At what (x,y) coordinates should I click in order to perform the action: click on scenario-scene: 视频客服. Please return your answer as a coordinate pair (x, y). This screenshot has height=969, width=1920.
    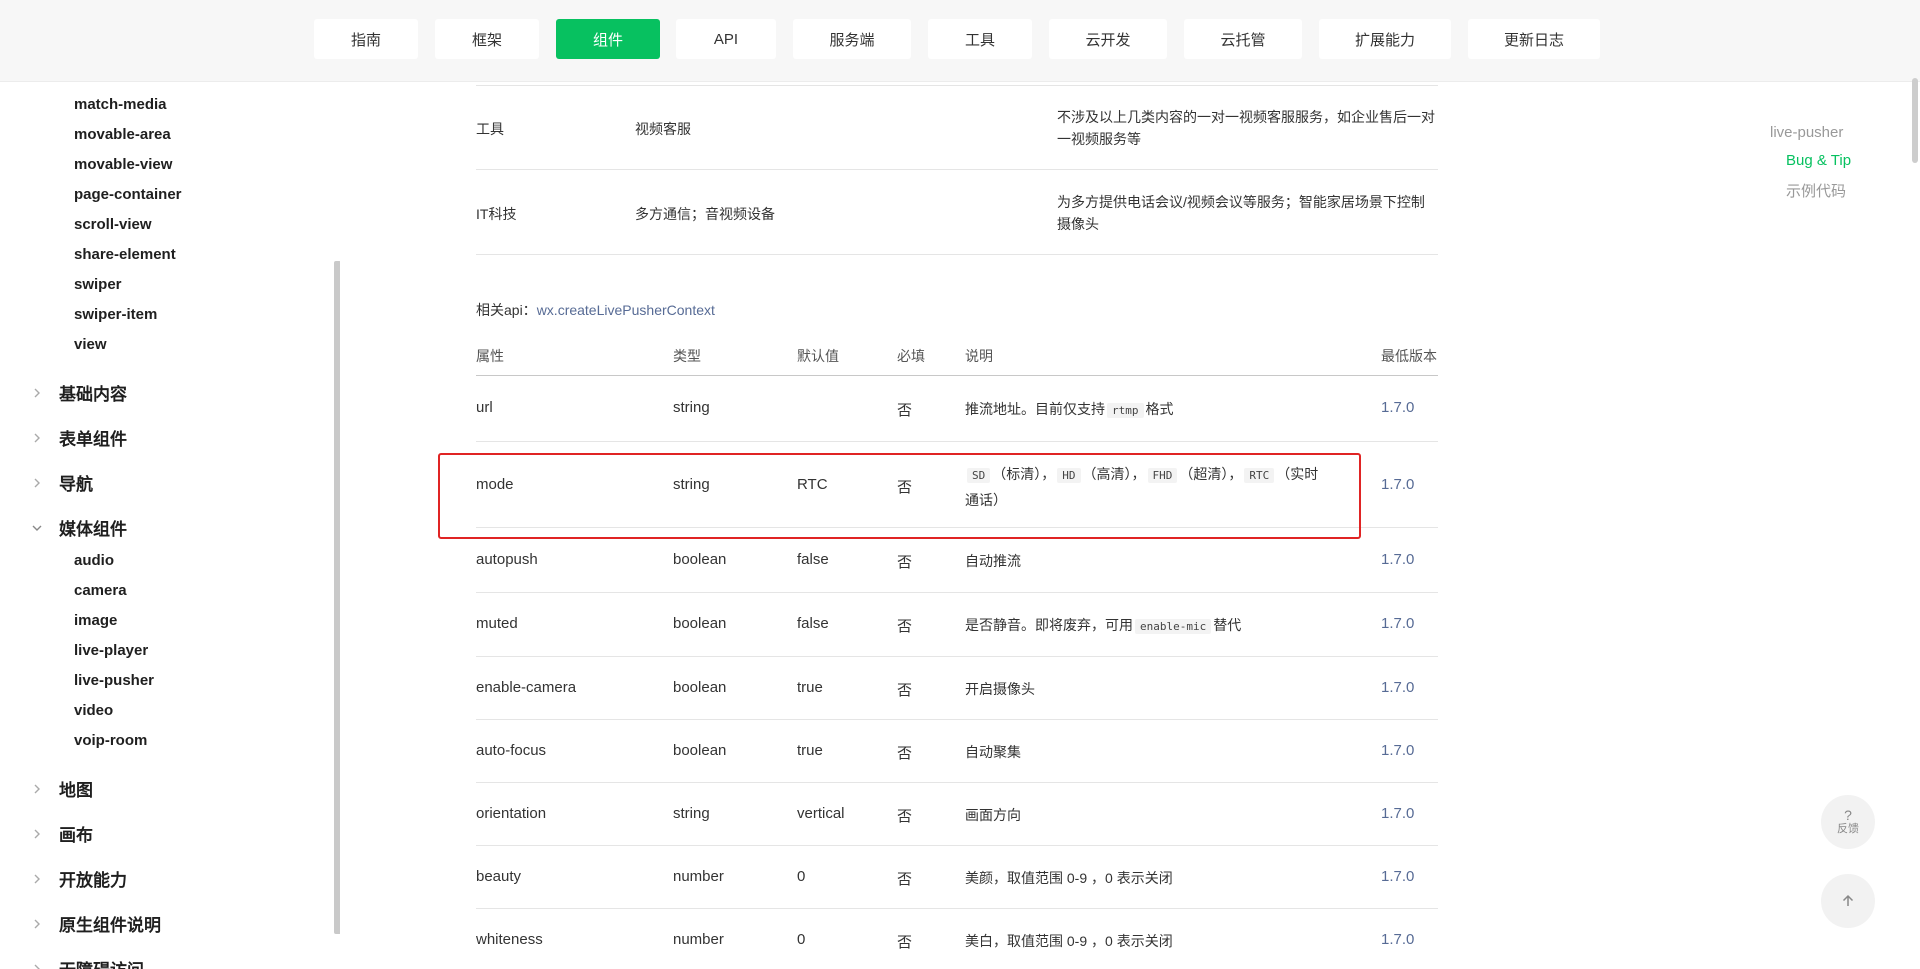
    Looking at the image, I should click on (663, 129).